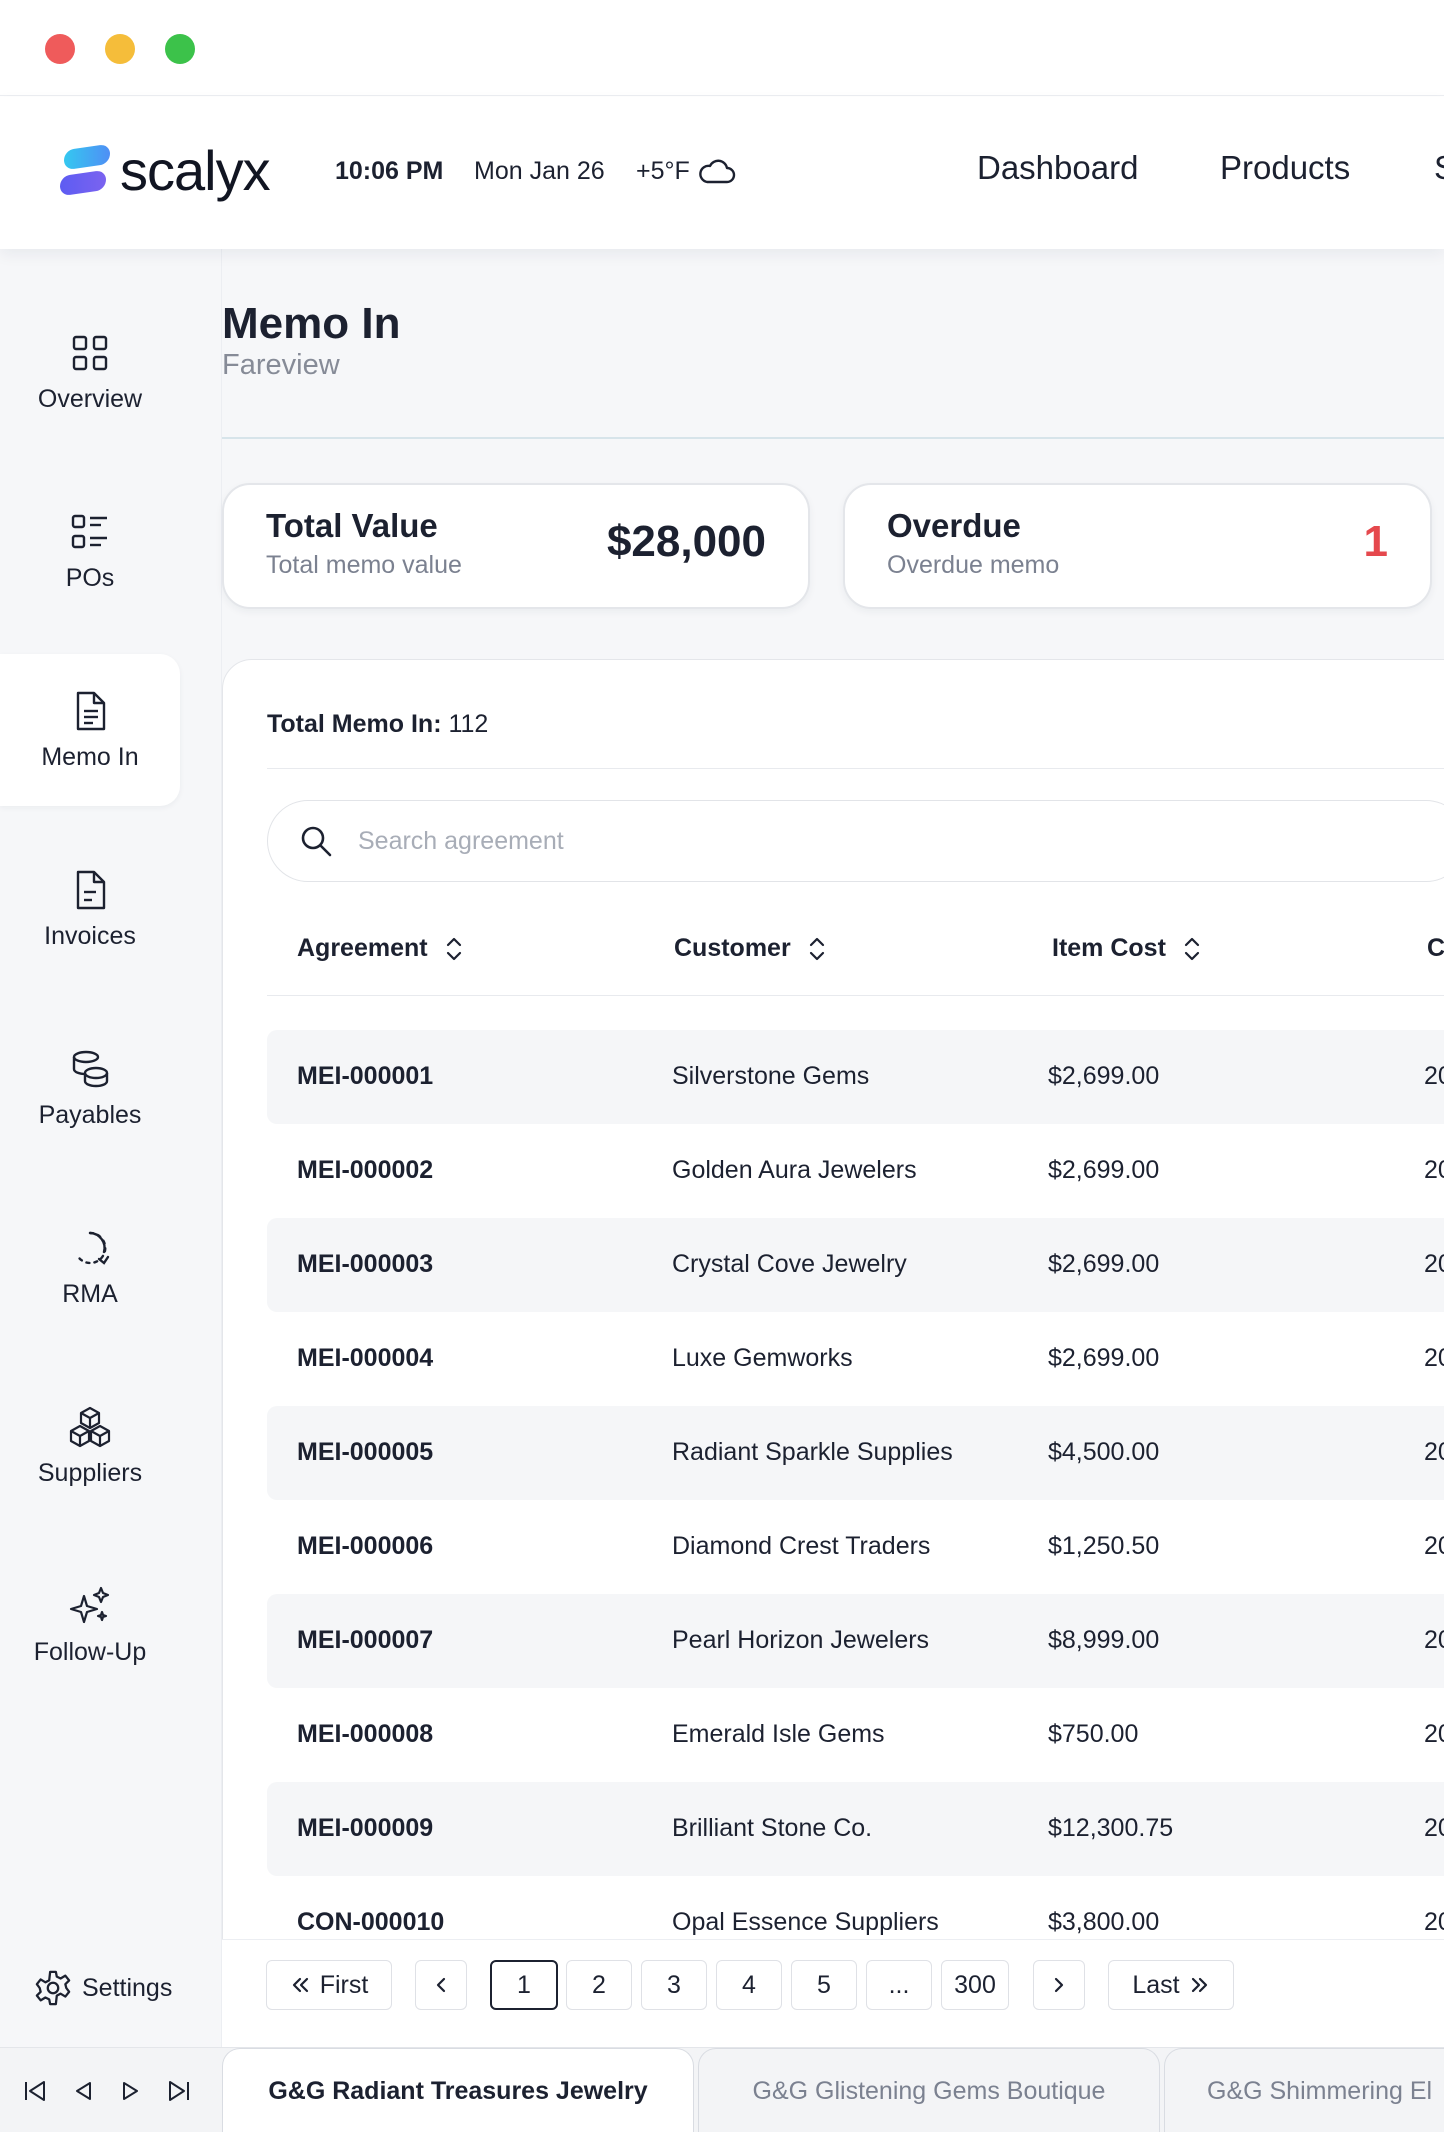 This screenshot has width=1444, height=2132. I want to click on cell-item-cost: $2,699.00, so click(1104, 1264).